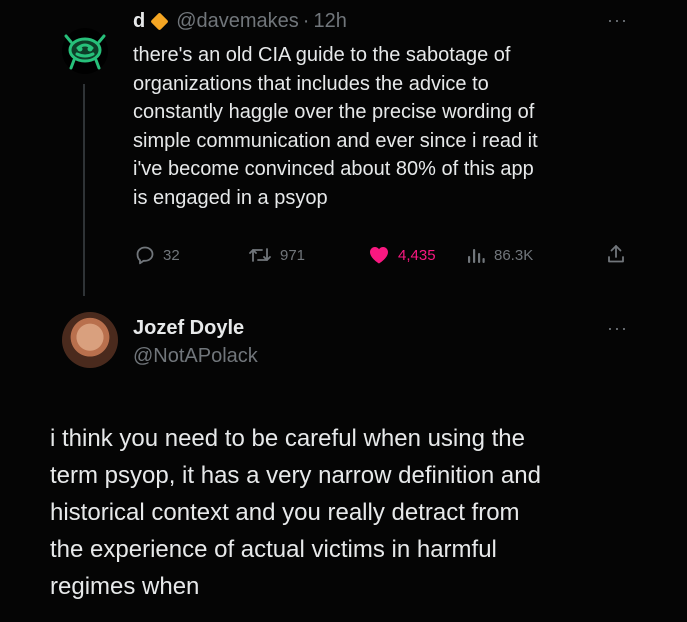 This screenshot has height=622, width=687. I want to click on reply-author-name: Jozef Doyle, so click(188, 328).